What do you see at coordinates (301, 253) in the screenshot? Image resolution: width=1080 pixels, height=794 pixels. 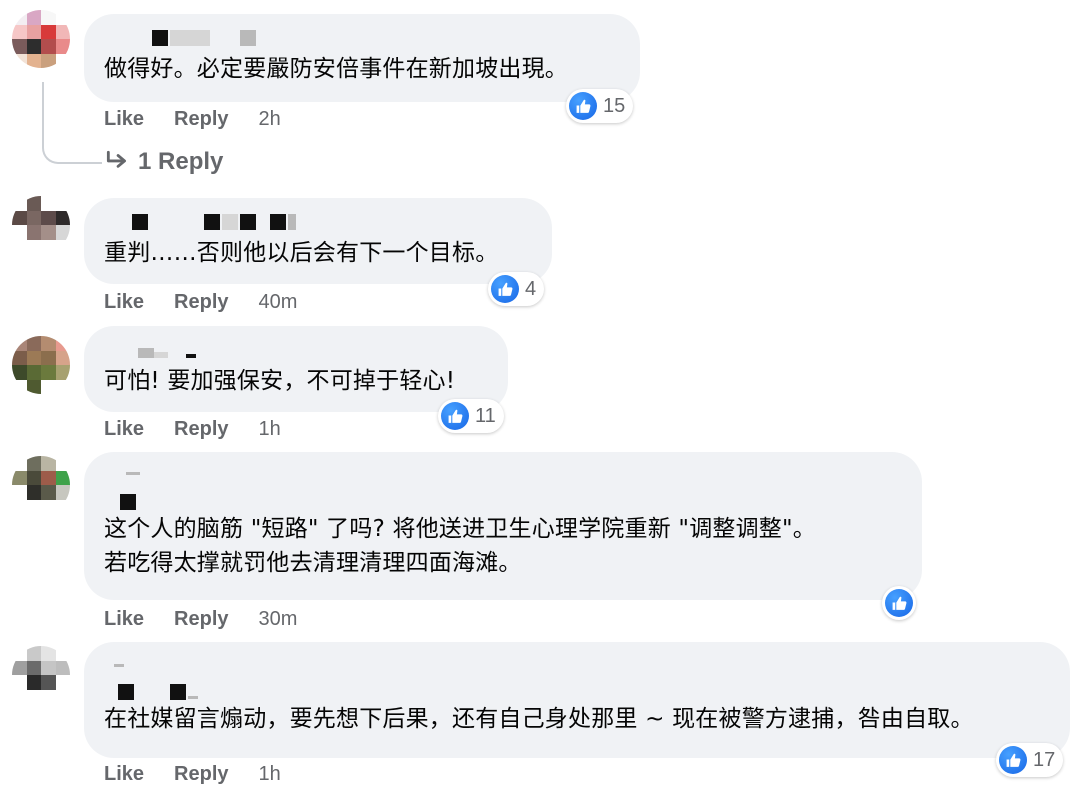 I see `comment-text: 重判……否则他以后会有下一个目标。` at bounding box center [301, 253].